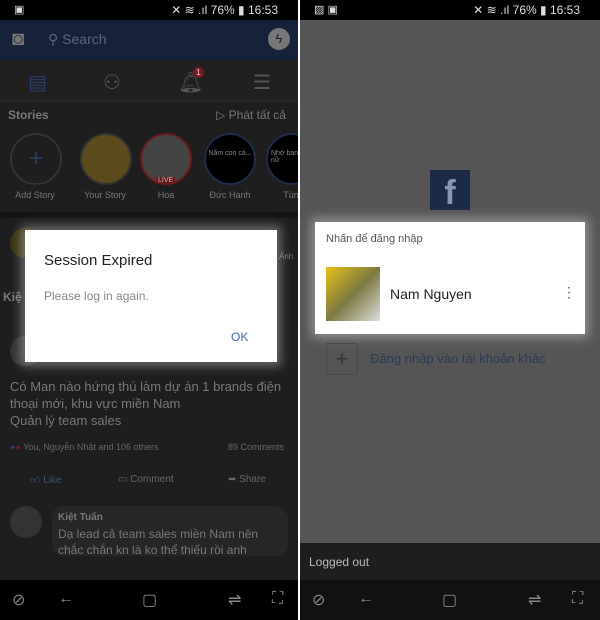  What do you see at coordinates (18, 39) in the screenshot?
I see `camera-icon: ◙` at bounding box center [18, 39].